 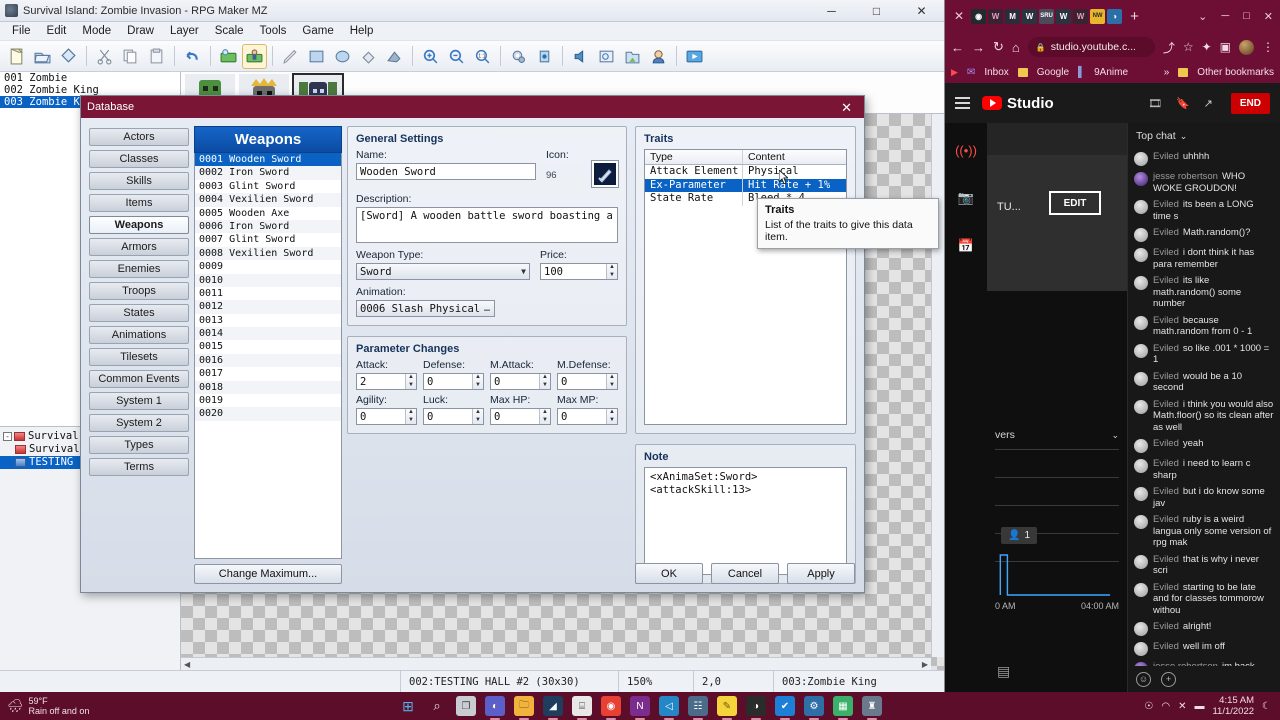 What do you see at coordinates (814, 708) in the screenshot?
I see `settings-app: ⚙` at bounding box center [814, 708].